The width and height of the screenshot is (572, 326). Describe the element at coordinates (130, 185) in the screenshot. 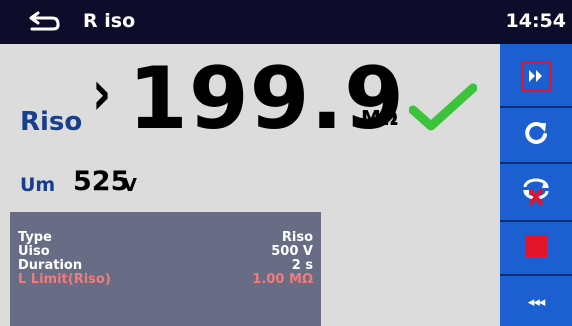

I see `um-unit: V` at that location.